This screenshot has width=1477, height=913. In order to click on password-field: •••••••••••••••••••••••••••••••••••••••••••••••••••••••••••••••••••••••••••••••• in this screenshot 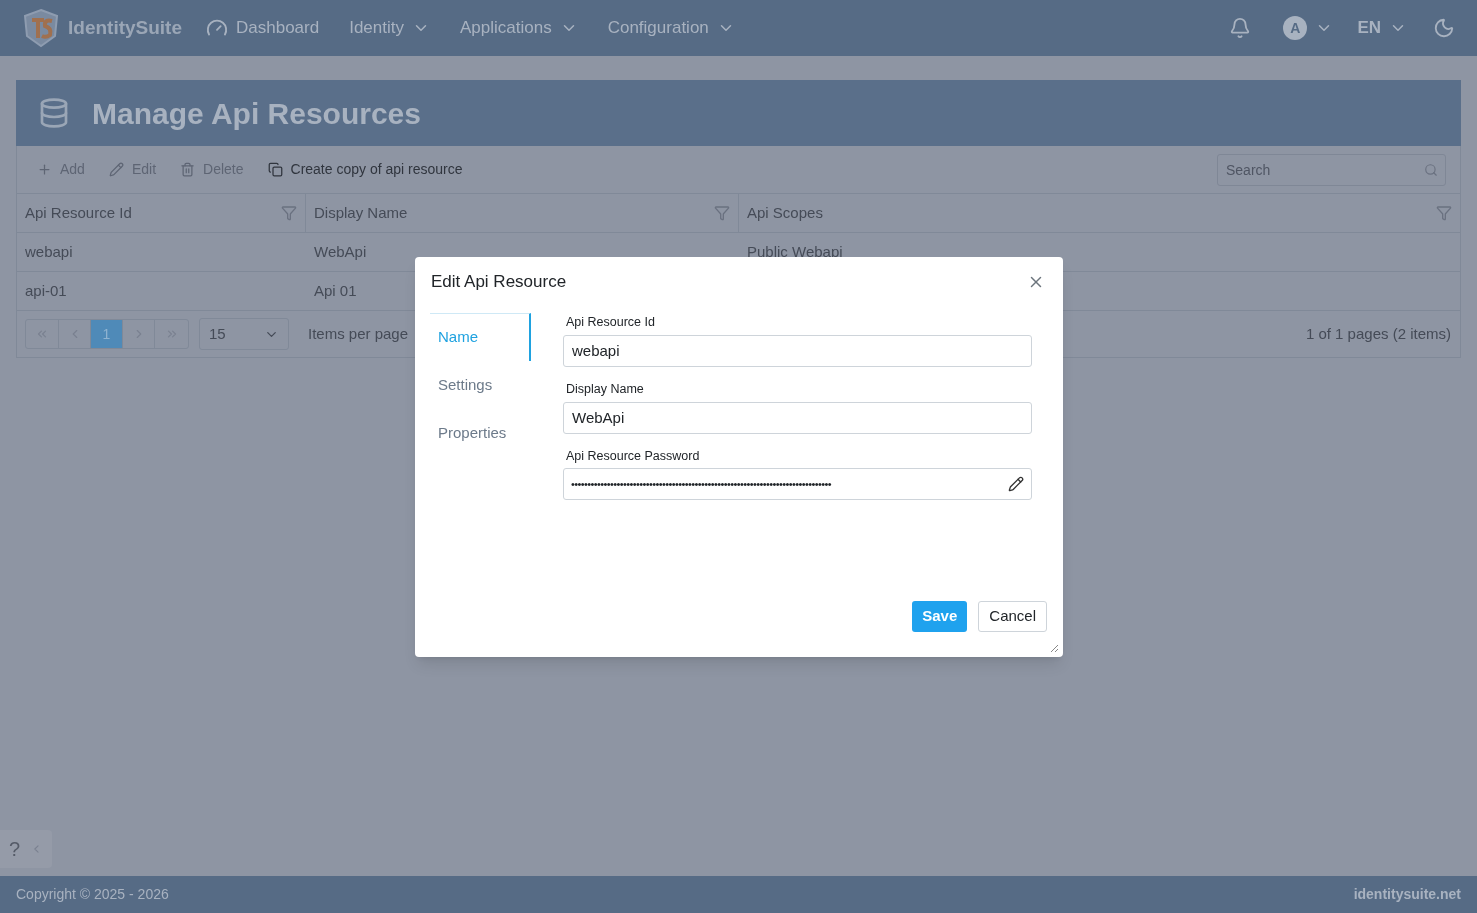, I will do `click(797, 484)`.